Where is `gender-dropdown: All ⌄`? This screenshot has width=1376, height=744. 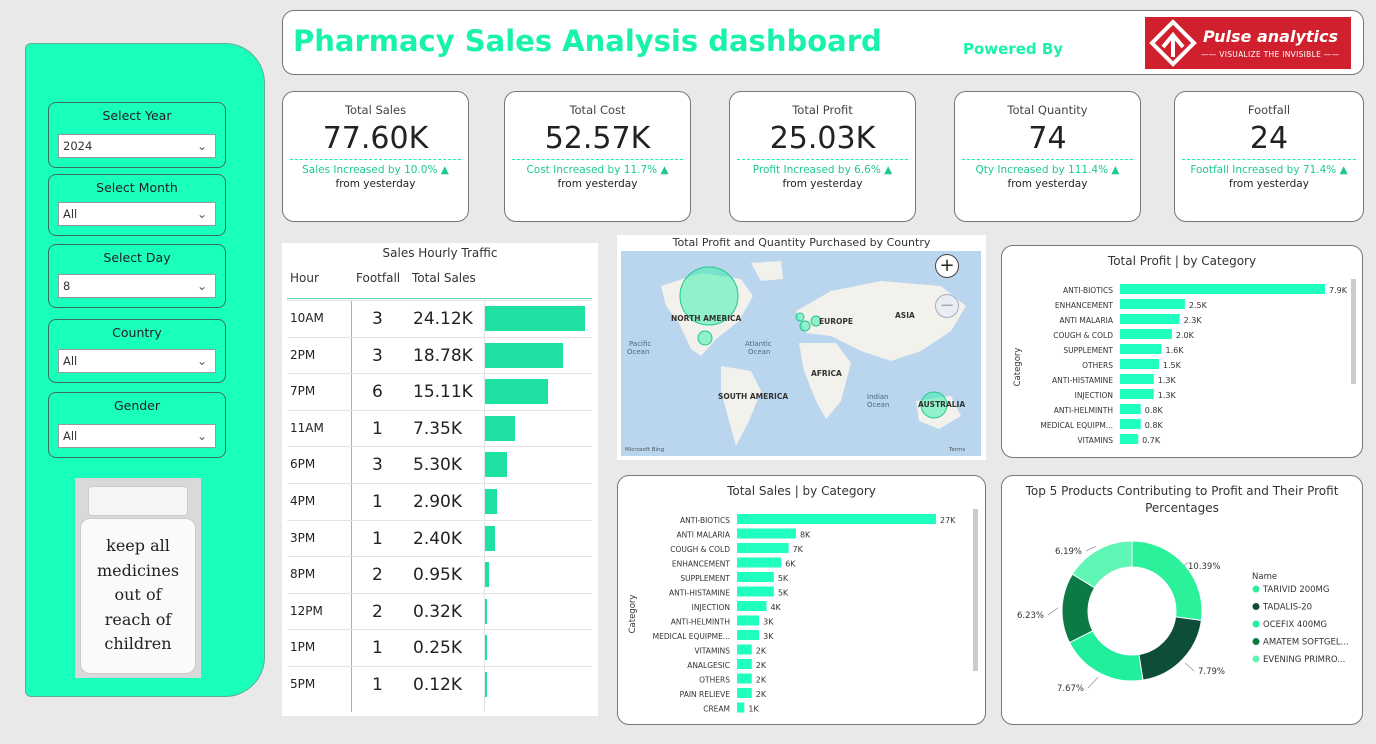
gender-dropdown: All ⌄ is located at coordinates (137, 436).